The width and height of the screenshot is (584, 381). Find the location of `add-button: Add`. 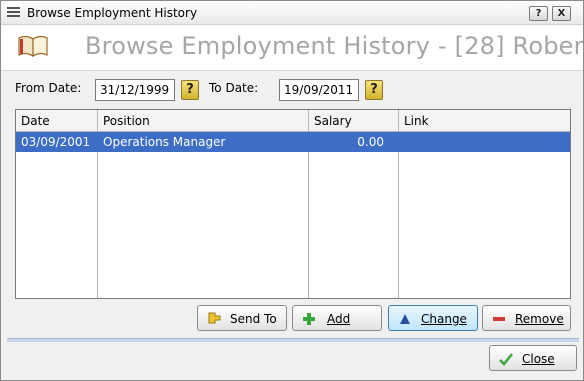

add-button: Add is located at coordinates (337, 318).